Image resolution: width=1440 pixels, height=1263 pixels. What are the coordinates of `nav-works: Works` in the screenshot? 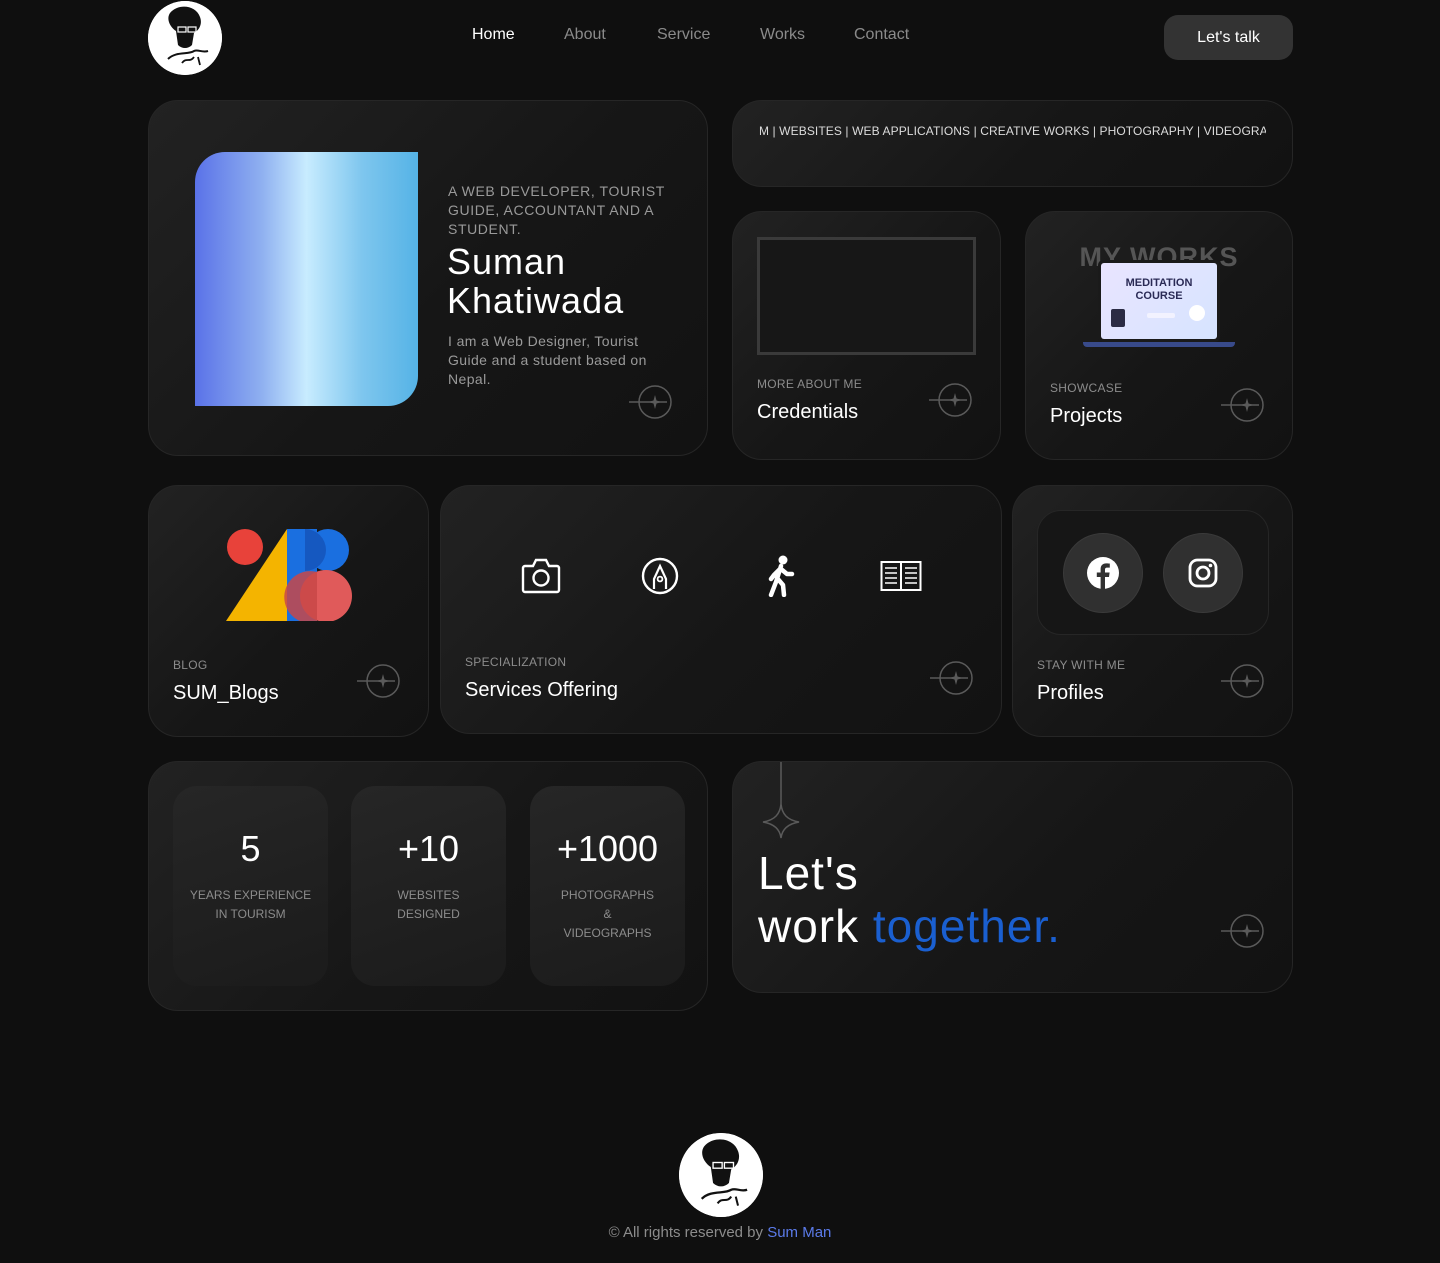 It's located at (782, 35).